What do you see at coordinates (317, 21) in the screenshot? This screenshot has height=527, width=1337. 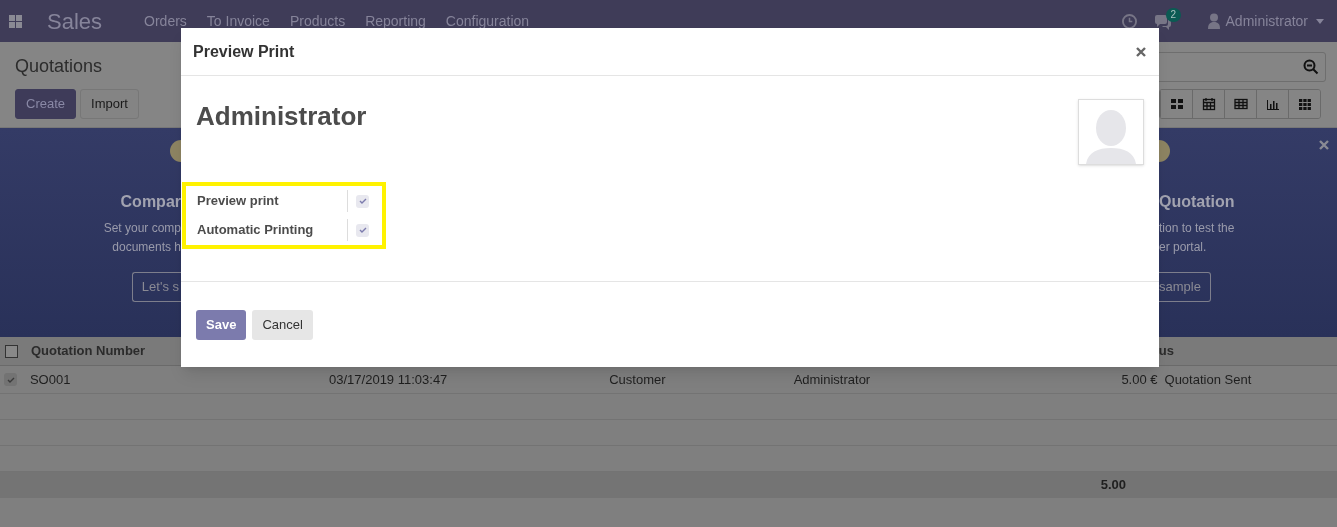 I see `menu-item: Products` at bounding box center [317, 21].